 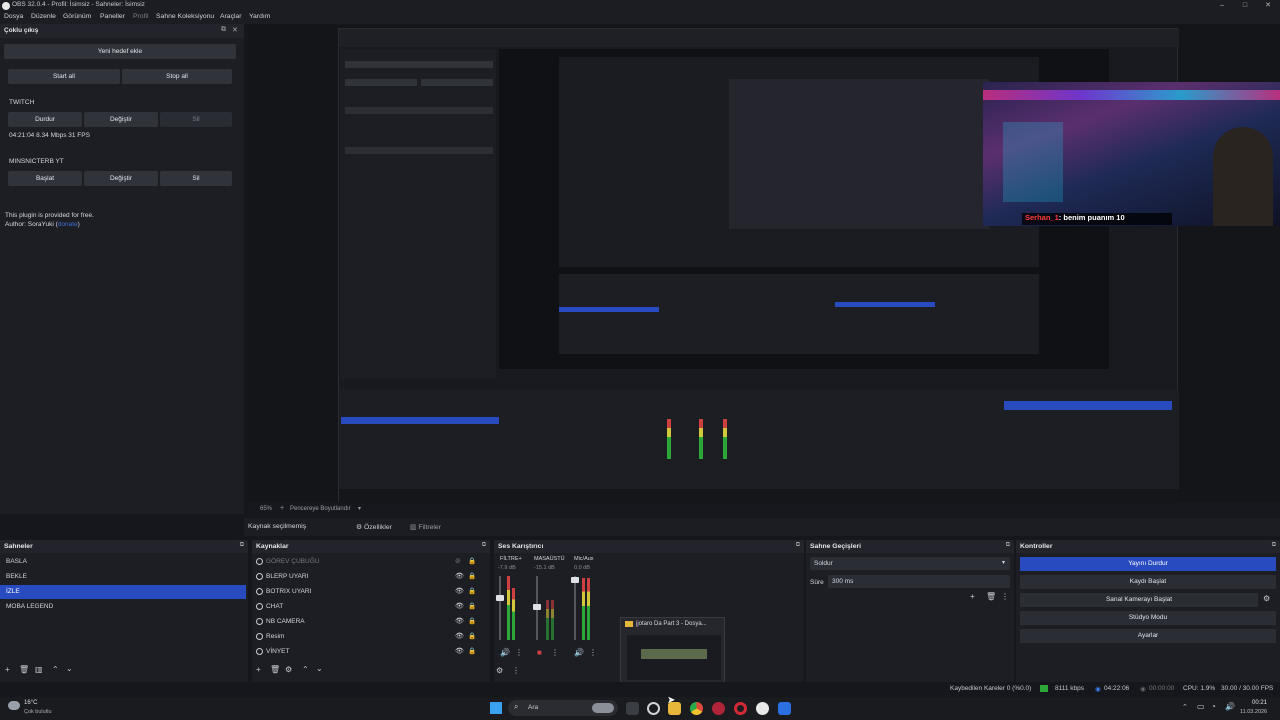 What do you see at coordinates (1268, 6) in the screenshot?
I see `close-button: ✕` at bounding box center [1268, 6].